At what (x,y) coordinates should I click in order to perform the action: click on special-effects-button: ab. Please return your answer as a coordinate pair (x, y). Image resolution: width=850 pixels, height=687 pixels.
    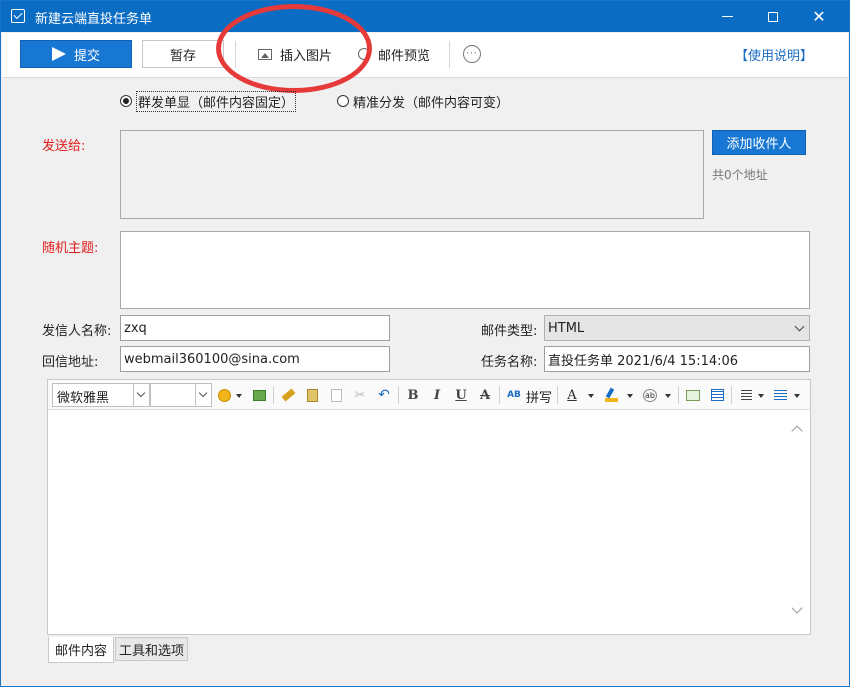
    Looking at the image, I should click on (650, 395).